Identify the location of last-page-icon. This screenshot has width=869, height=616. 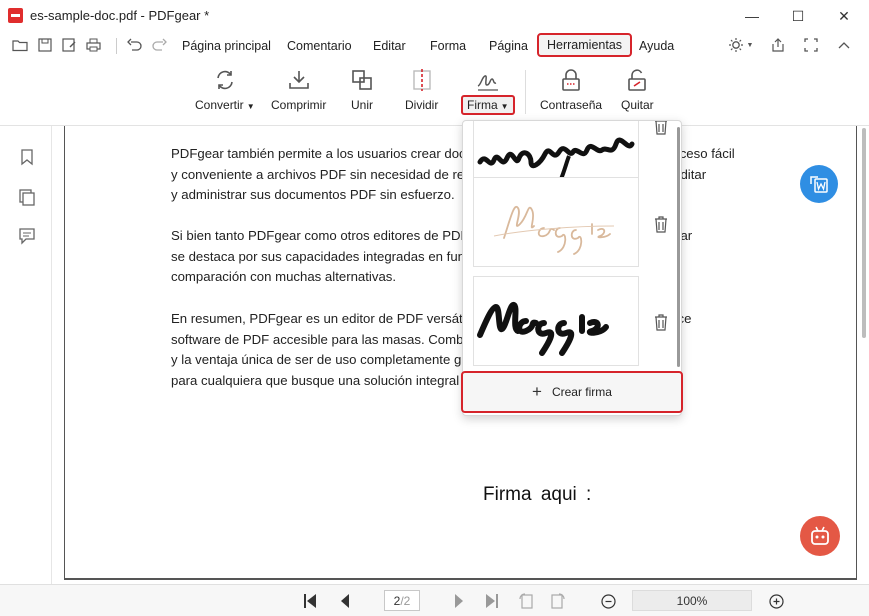
(492, 601).